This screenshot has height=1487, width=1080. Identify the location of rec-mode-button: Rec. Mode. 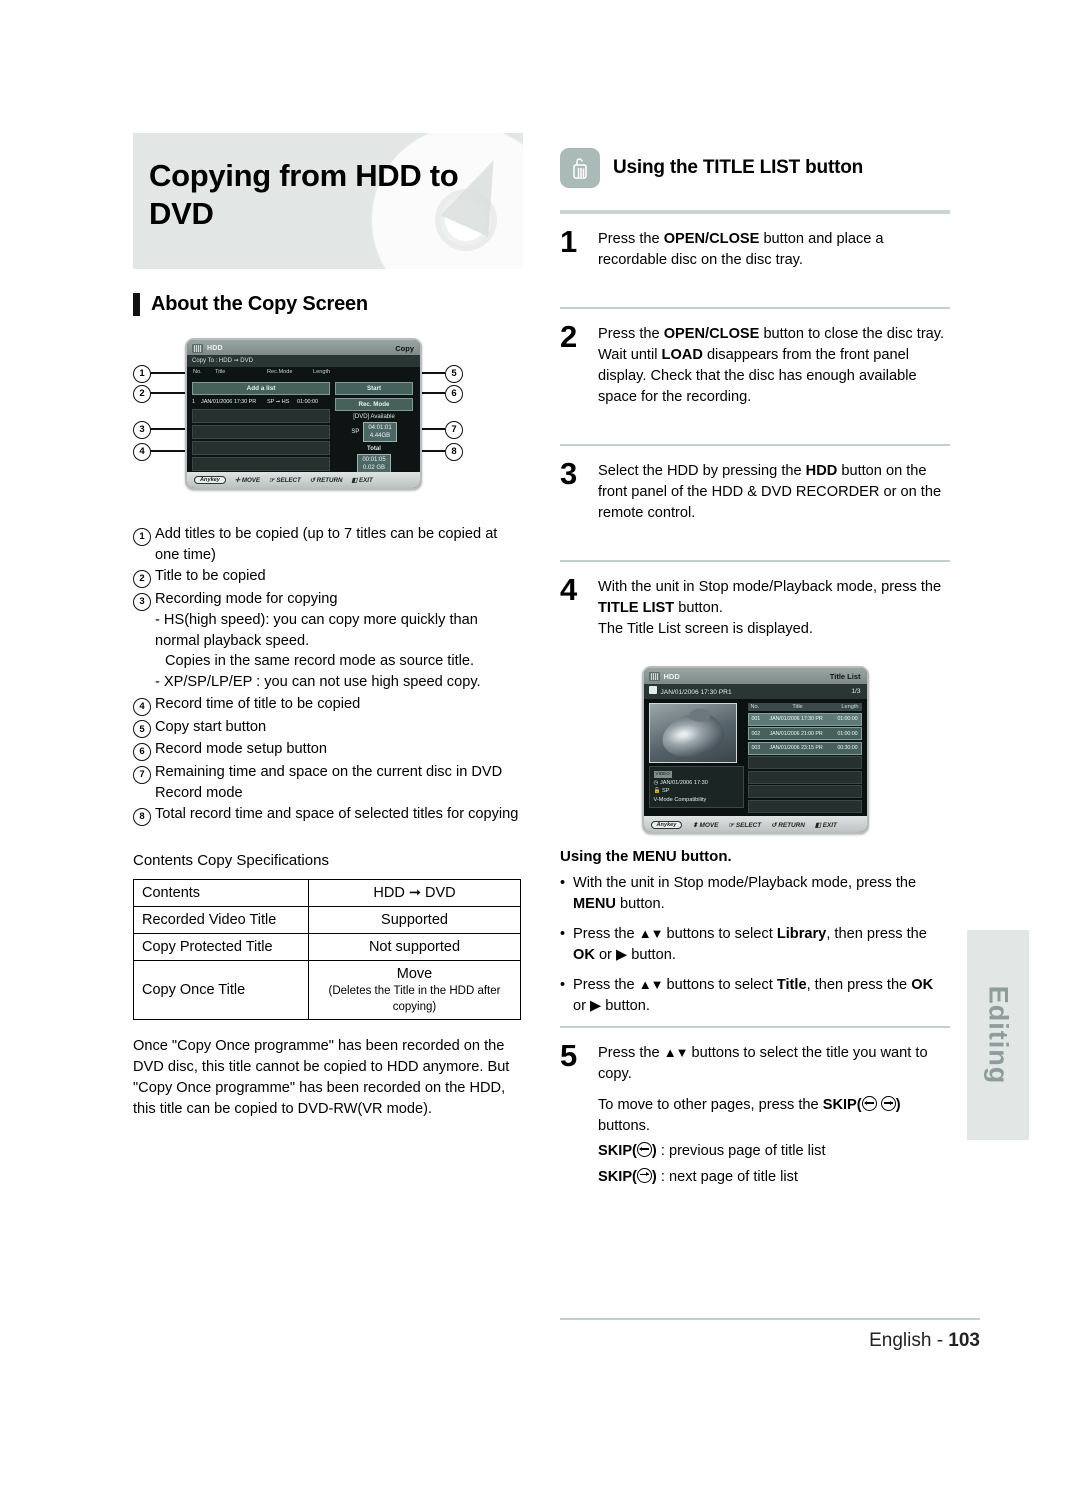
(374, 404).